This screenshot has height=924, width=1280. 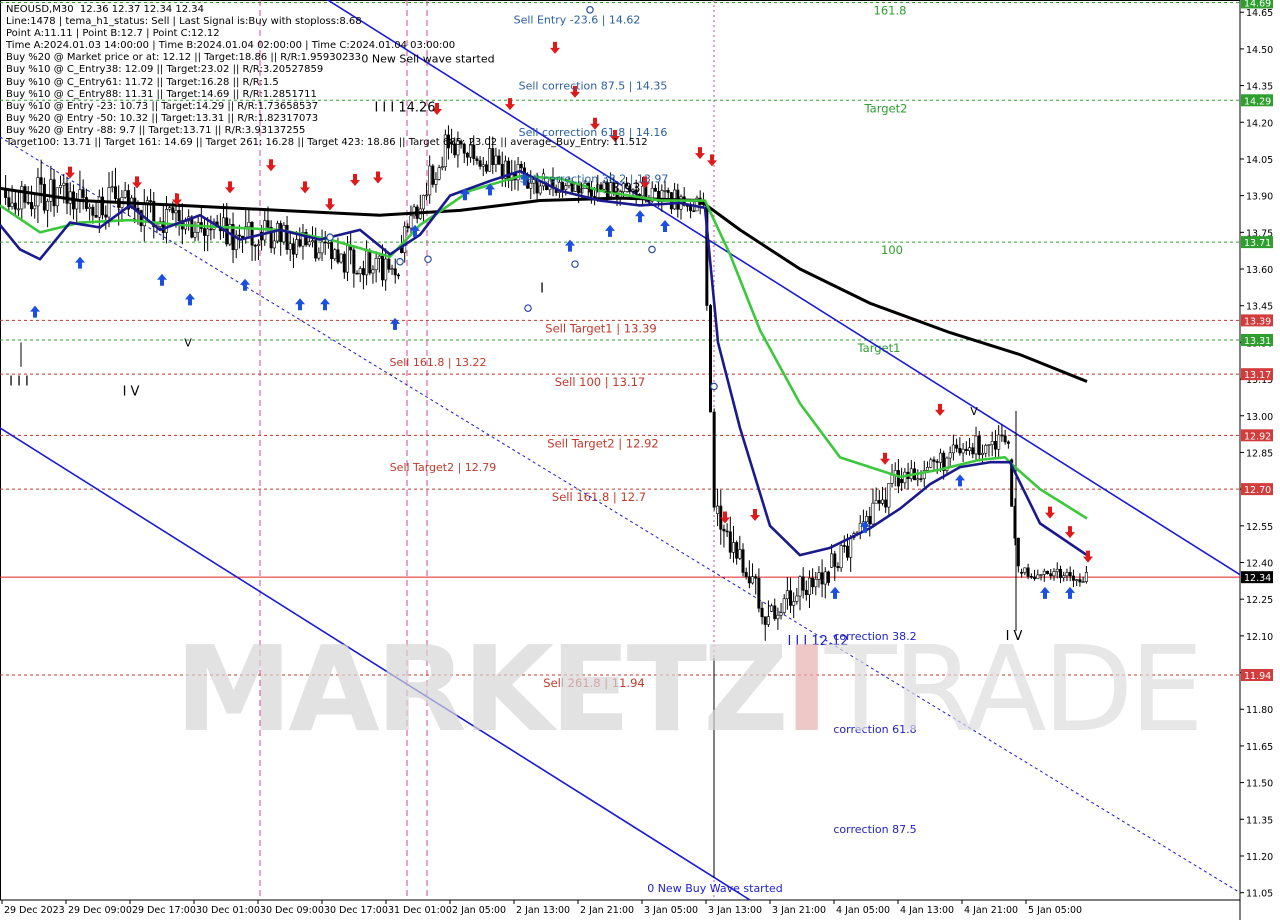 I want to click on time-tick-label: 29 Dec 17:00, so click(x=164, y=910).